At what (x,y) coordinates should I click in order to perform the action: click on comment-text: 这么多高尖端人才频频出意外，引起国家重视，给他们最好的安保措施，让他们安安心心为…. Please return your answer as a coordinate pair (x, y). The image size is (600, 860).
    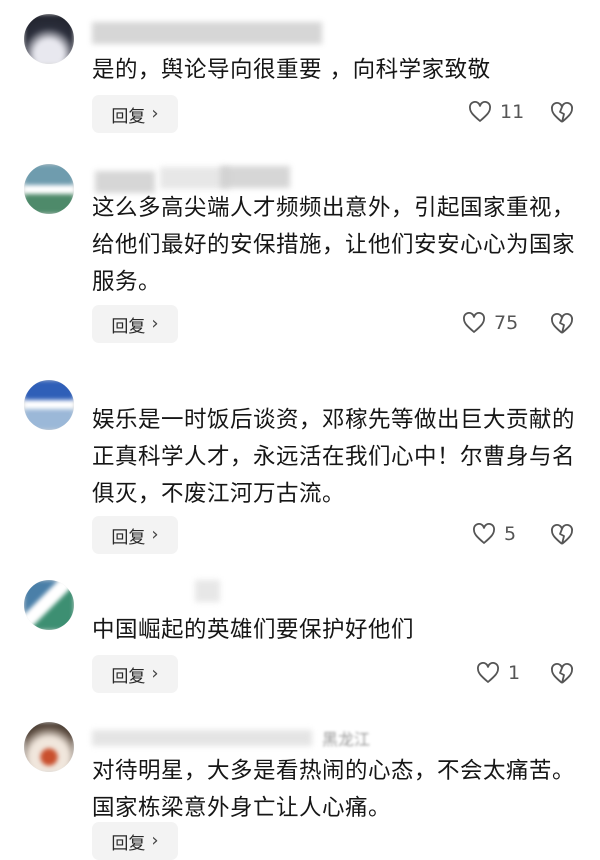
    Looking at the image, I should click on (334, 245).